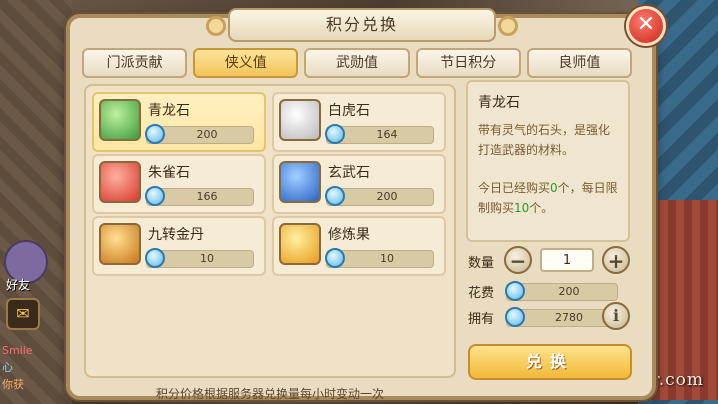 Image resolution: width=718 pixels, height=404 pixels. I want to click on detail-description: 带有灵气的石头，是强化打造武器的材料。, so click(544, 140).